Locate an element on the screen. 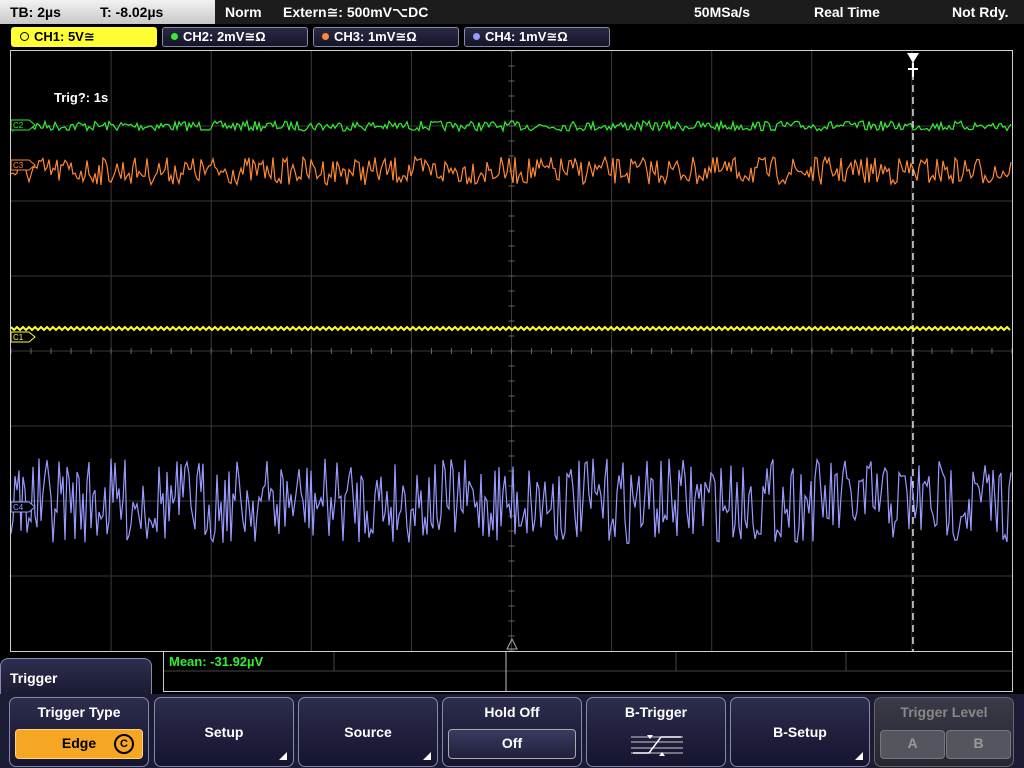 The image size is (1024, 768). b-trigger-softkey: B-Trigger is located at coordinates (656, 732).